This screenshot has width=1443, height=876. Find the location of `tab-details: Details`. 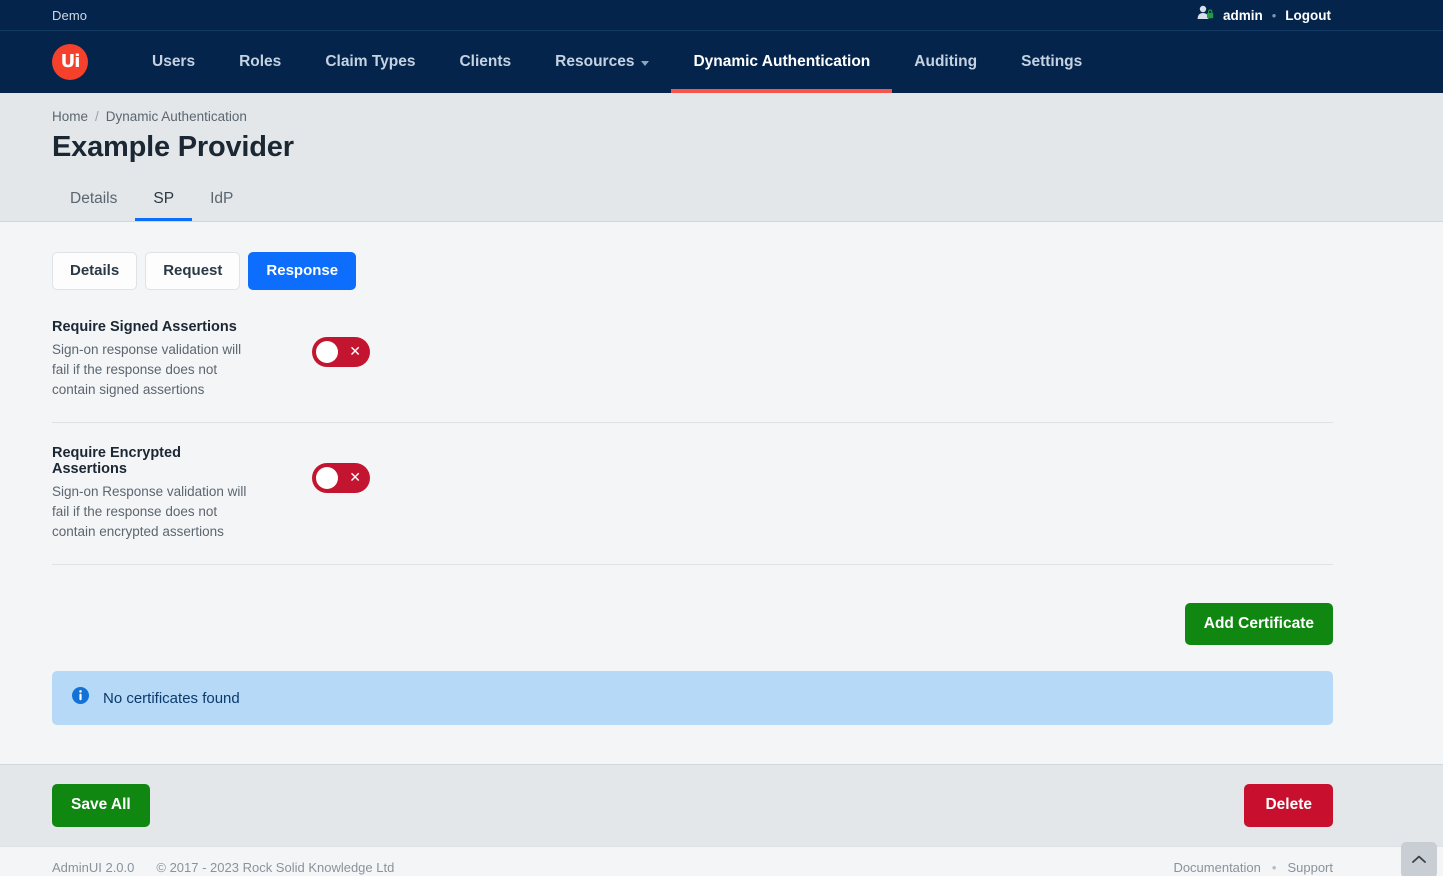

tab-details: Details is located at coordinates (93, 200).